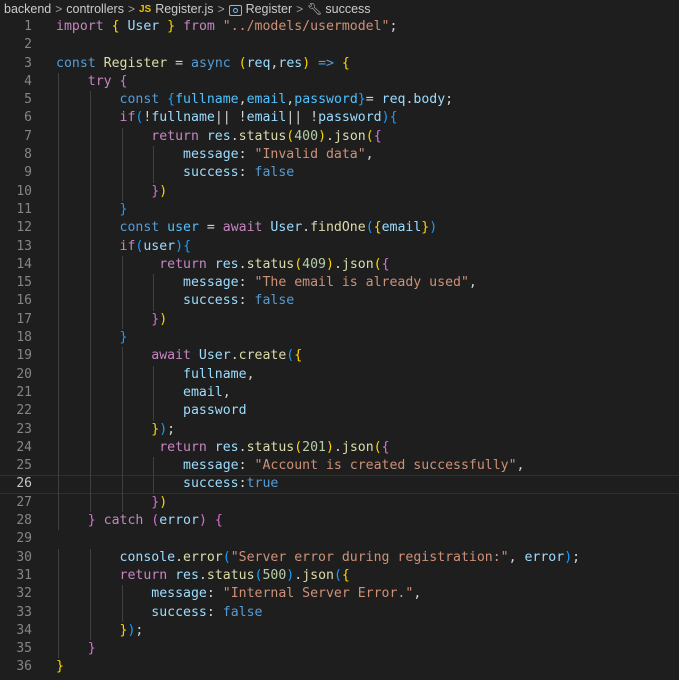 The height and width of the screenshot is (680, 679). Describe the element at coordinates (123, 521) in the screenshot. I see `code-token: catch` at that location.